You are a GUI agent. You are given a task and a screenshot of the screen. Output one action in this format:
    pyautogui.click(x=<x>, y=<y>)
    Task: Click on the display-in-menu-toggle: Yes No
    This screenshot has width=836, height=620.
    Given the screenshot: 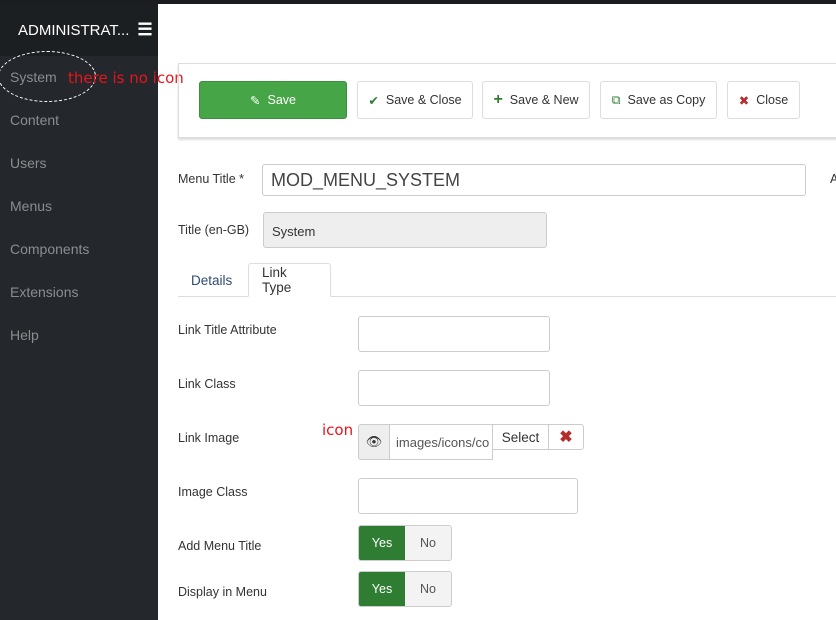 What is the action you would take?
    pyautogui.click(x=405, y=589)
    